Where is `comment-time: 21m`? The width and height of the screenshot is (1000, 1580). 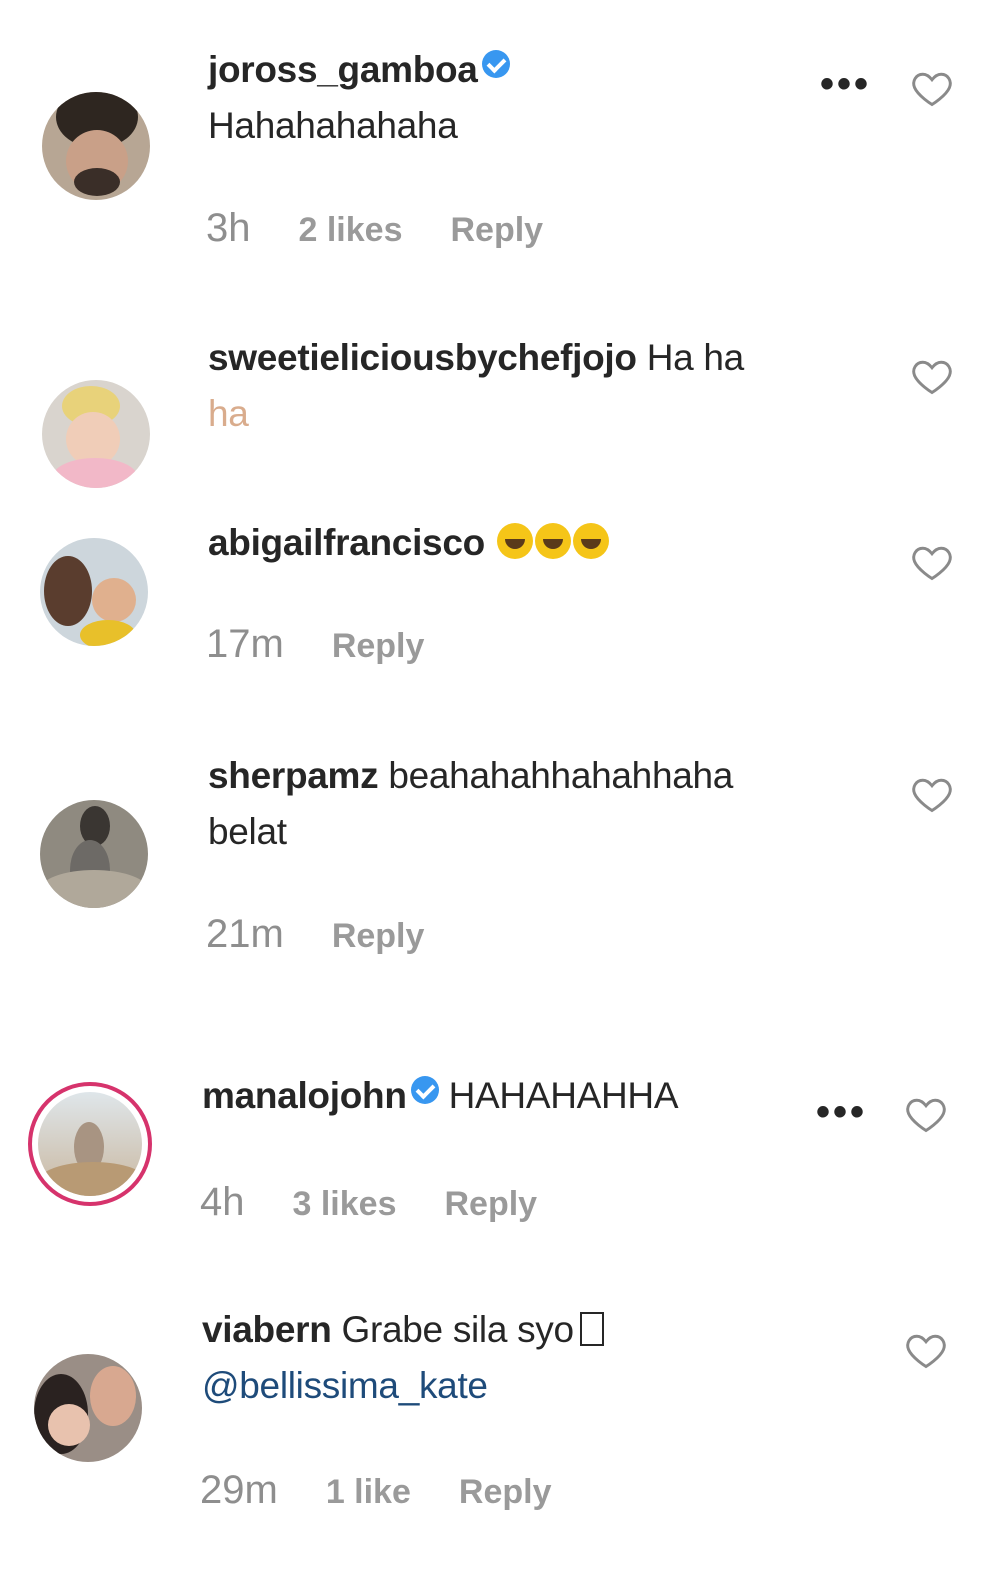 comment-time: 21m is located at coordinates (245, 934).